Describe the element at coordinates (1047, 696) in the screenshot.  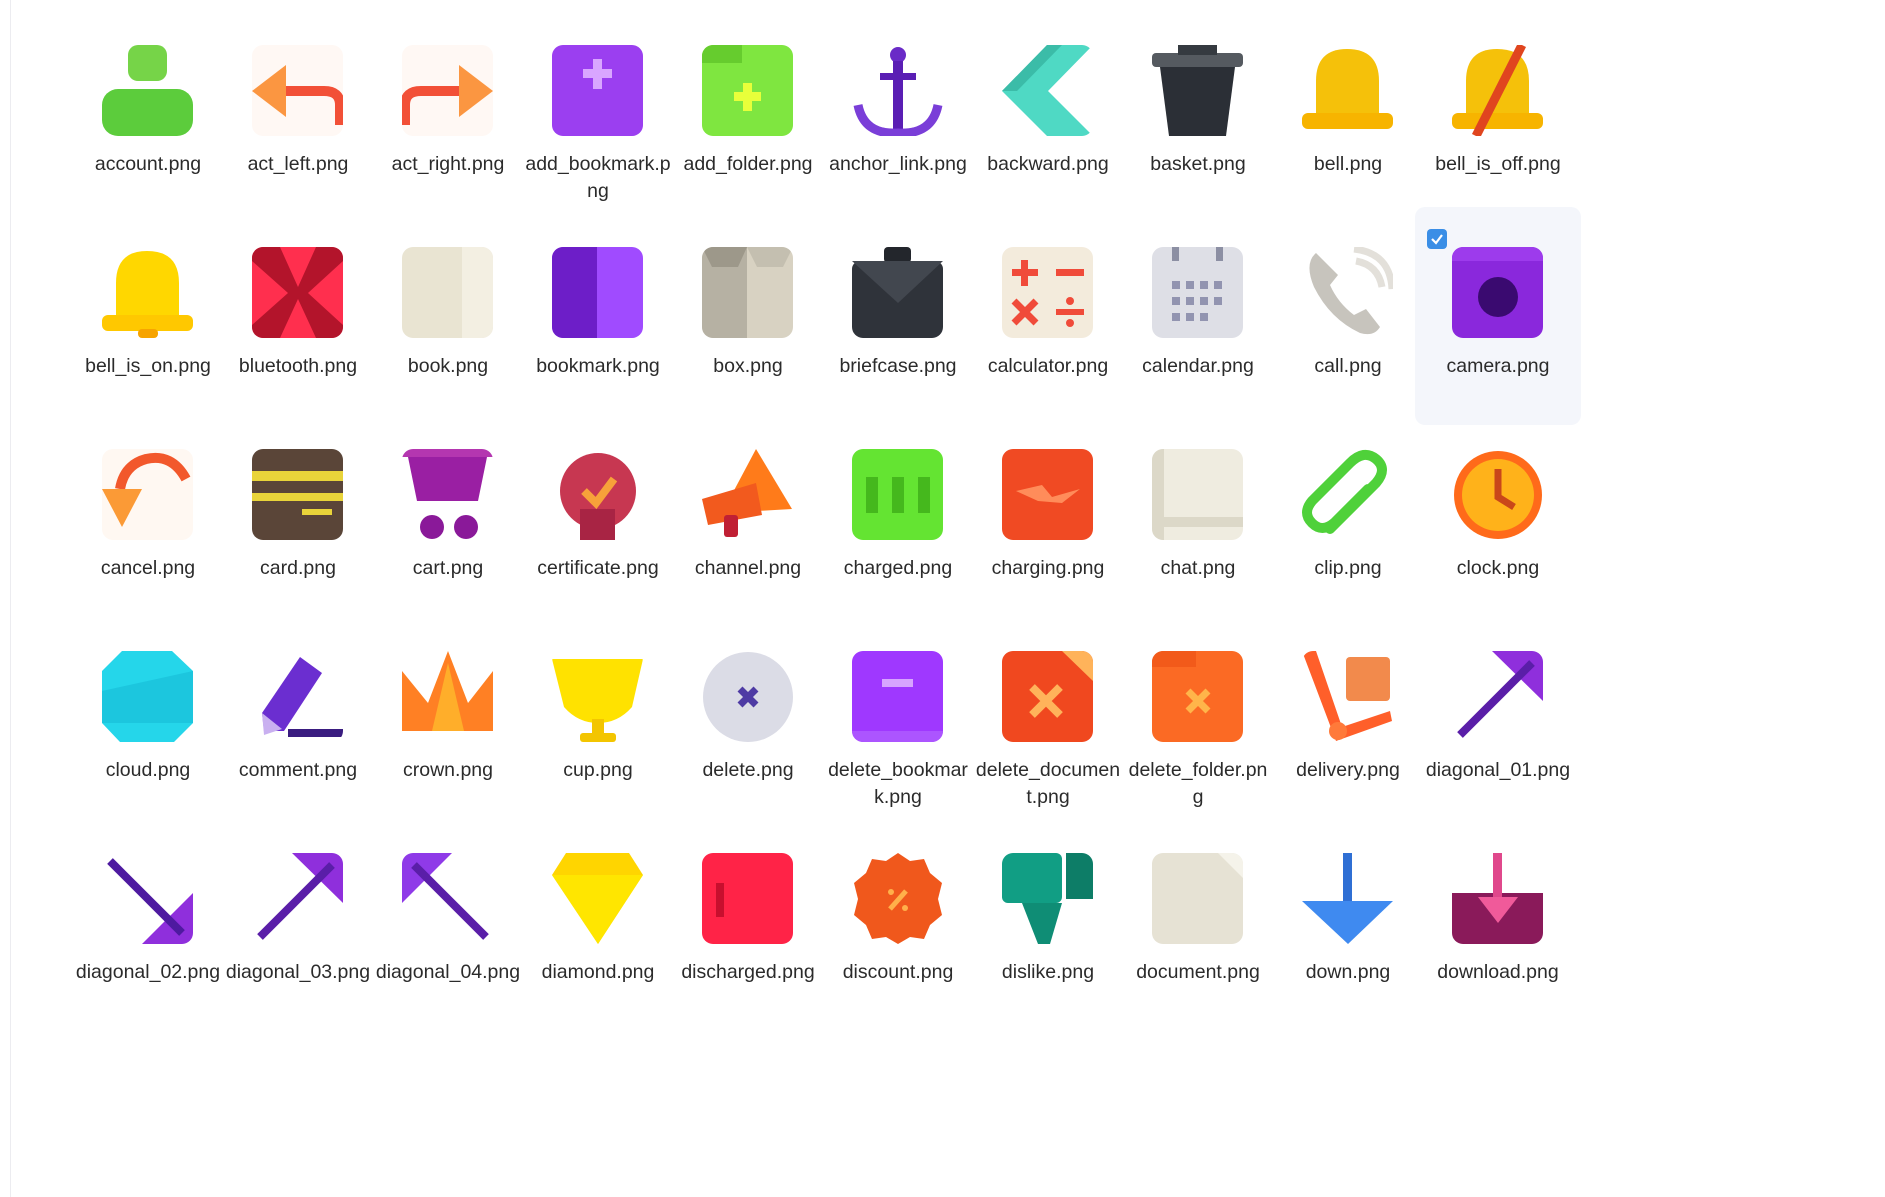
I see `delete-document-icon` at that location.